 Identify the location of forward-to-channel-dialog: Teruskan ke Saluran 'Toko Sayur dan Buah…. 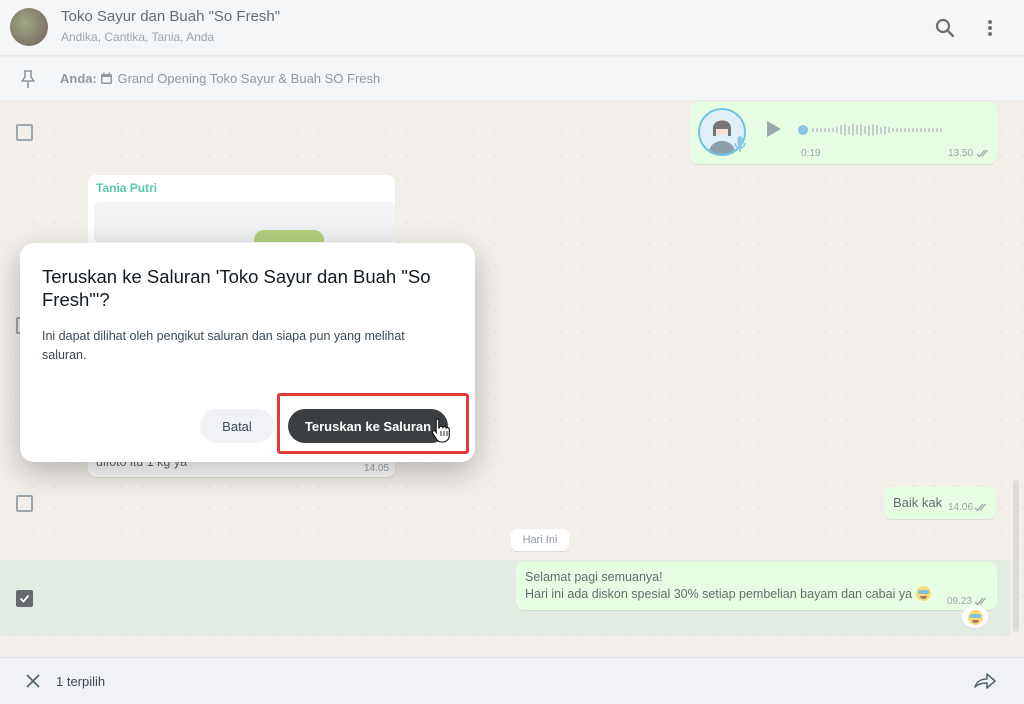
(247, 352).